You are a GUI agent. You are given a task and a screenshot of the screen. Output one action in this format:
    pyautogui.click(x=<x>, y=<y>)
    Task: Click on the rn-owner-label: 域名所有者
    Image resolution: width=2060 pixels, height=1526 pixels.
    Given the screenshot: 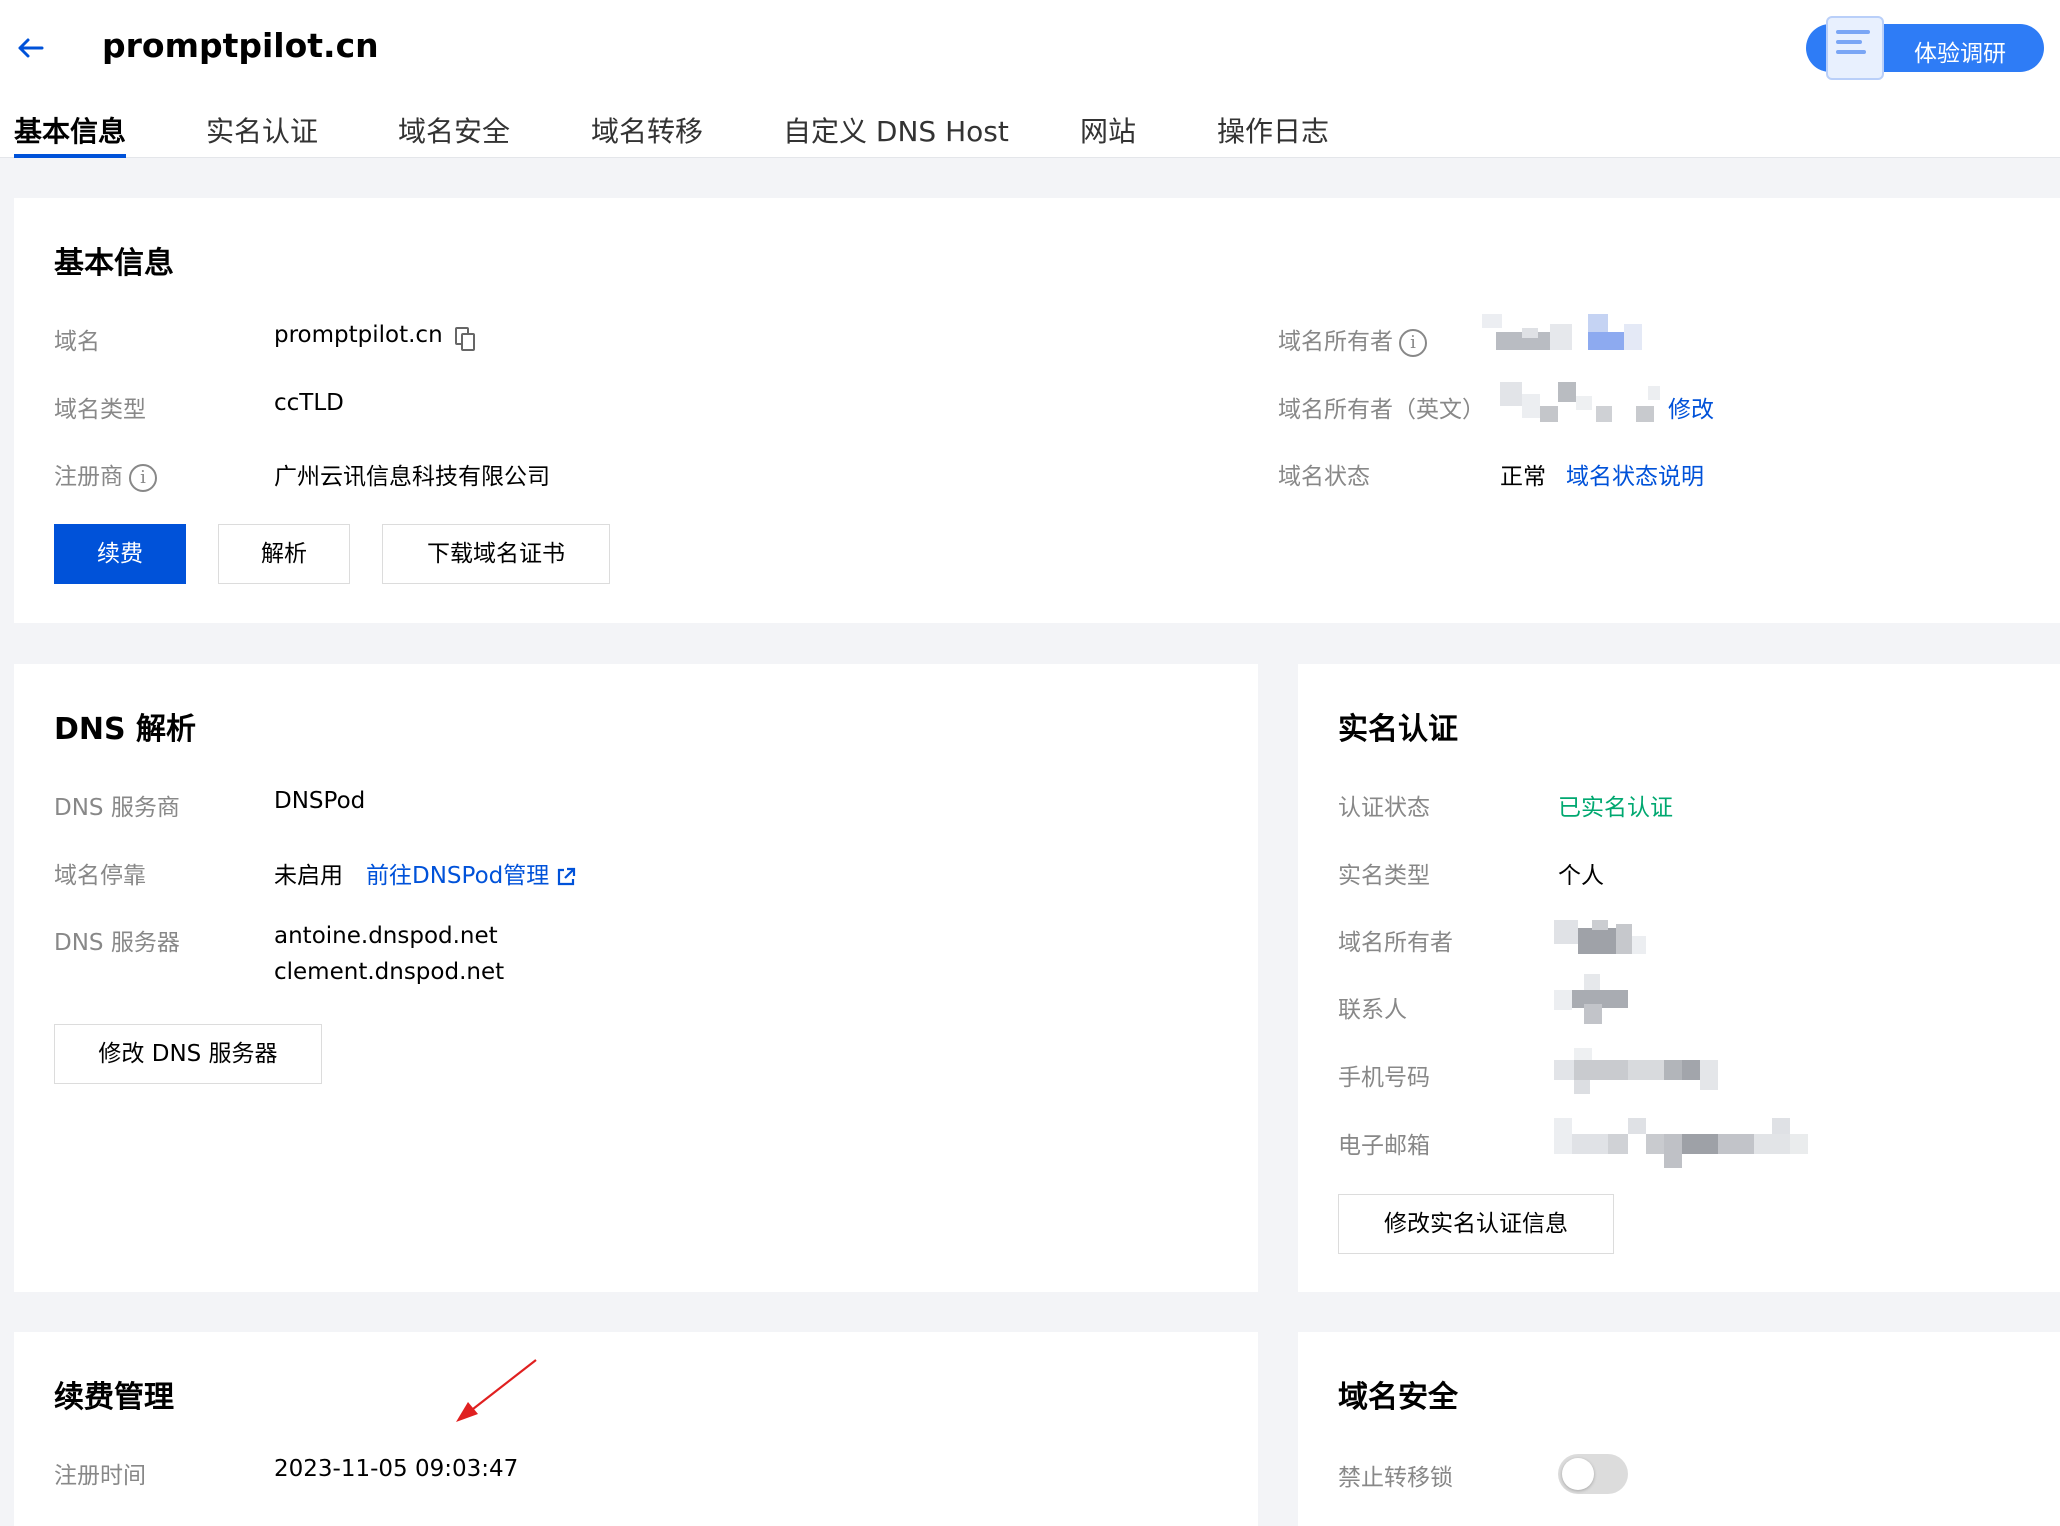 What is the action you would take?
    pyautogui.click(x=1395, y=943)
    